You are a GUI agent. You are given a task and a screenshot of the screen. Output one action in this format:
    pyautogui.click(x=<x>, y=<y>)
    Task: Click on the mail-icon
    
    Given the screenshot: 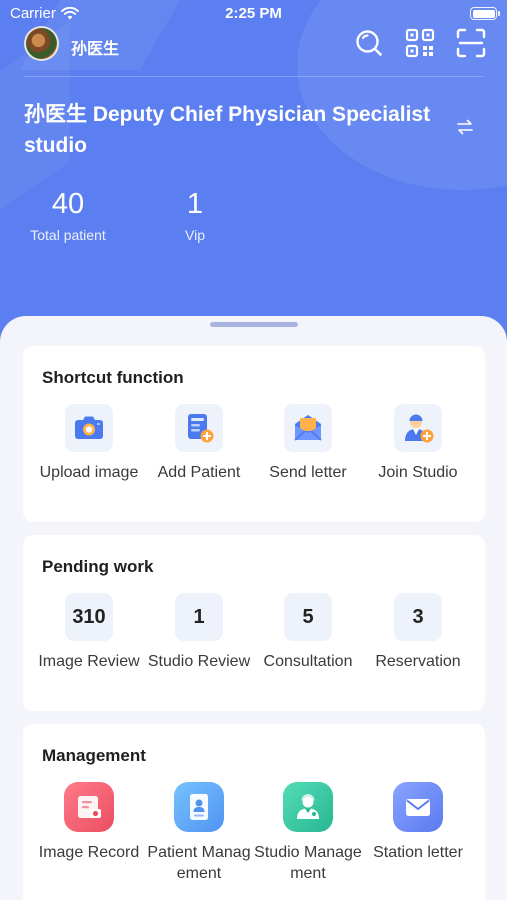 What is the action you would take?
    pyautogui.click(x=418, y=807)
    